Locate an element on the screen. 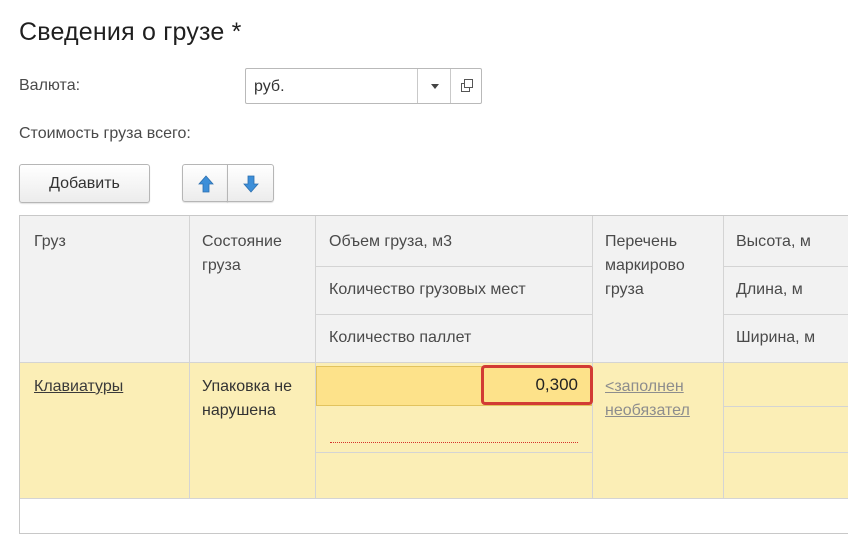  currency-field: руб. is located at coordinates (363, 86).